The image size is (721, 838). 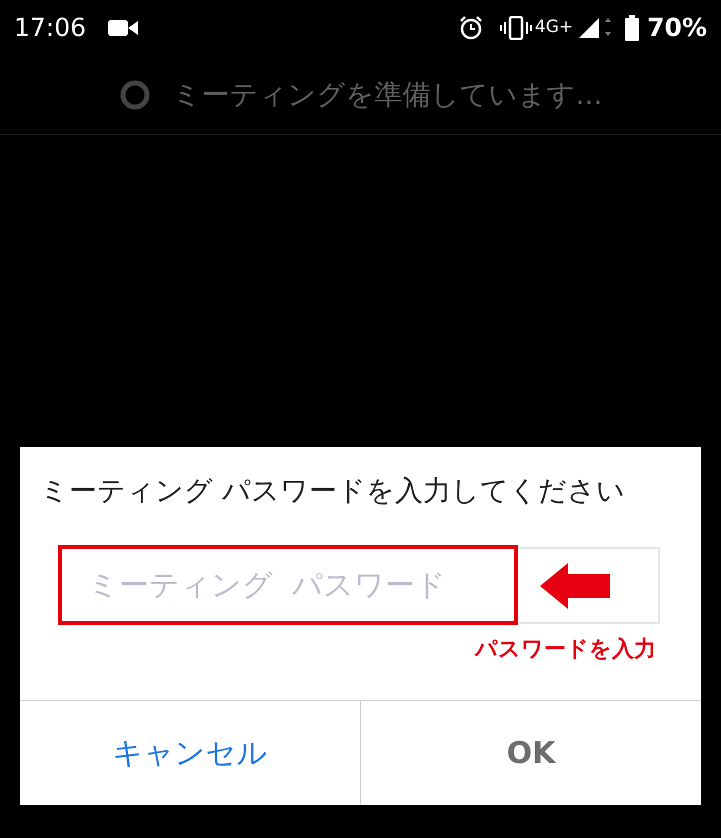 What do you see at coordinates (594, 28) in the screenshot?
I see `signal-icon` at bounding box center [594, 28].